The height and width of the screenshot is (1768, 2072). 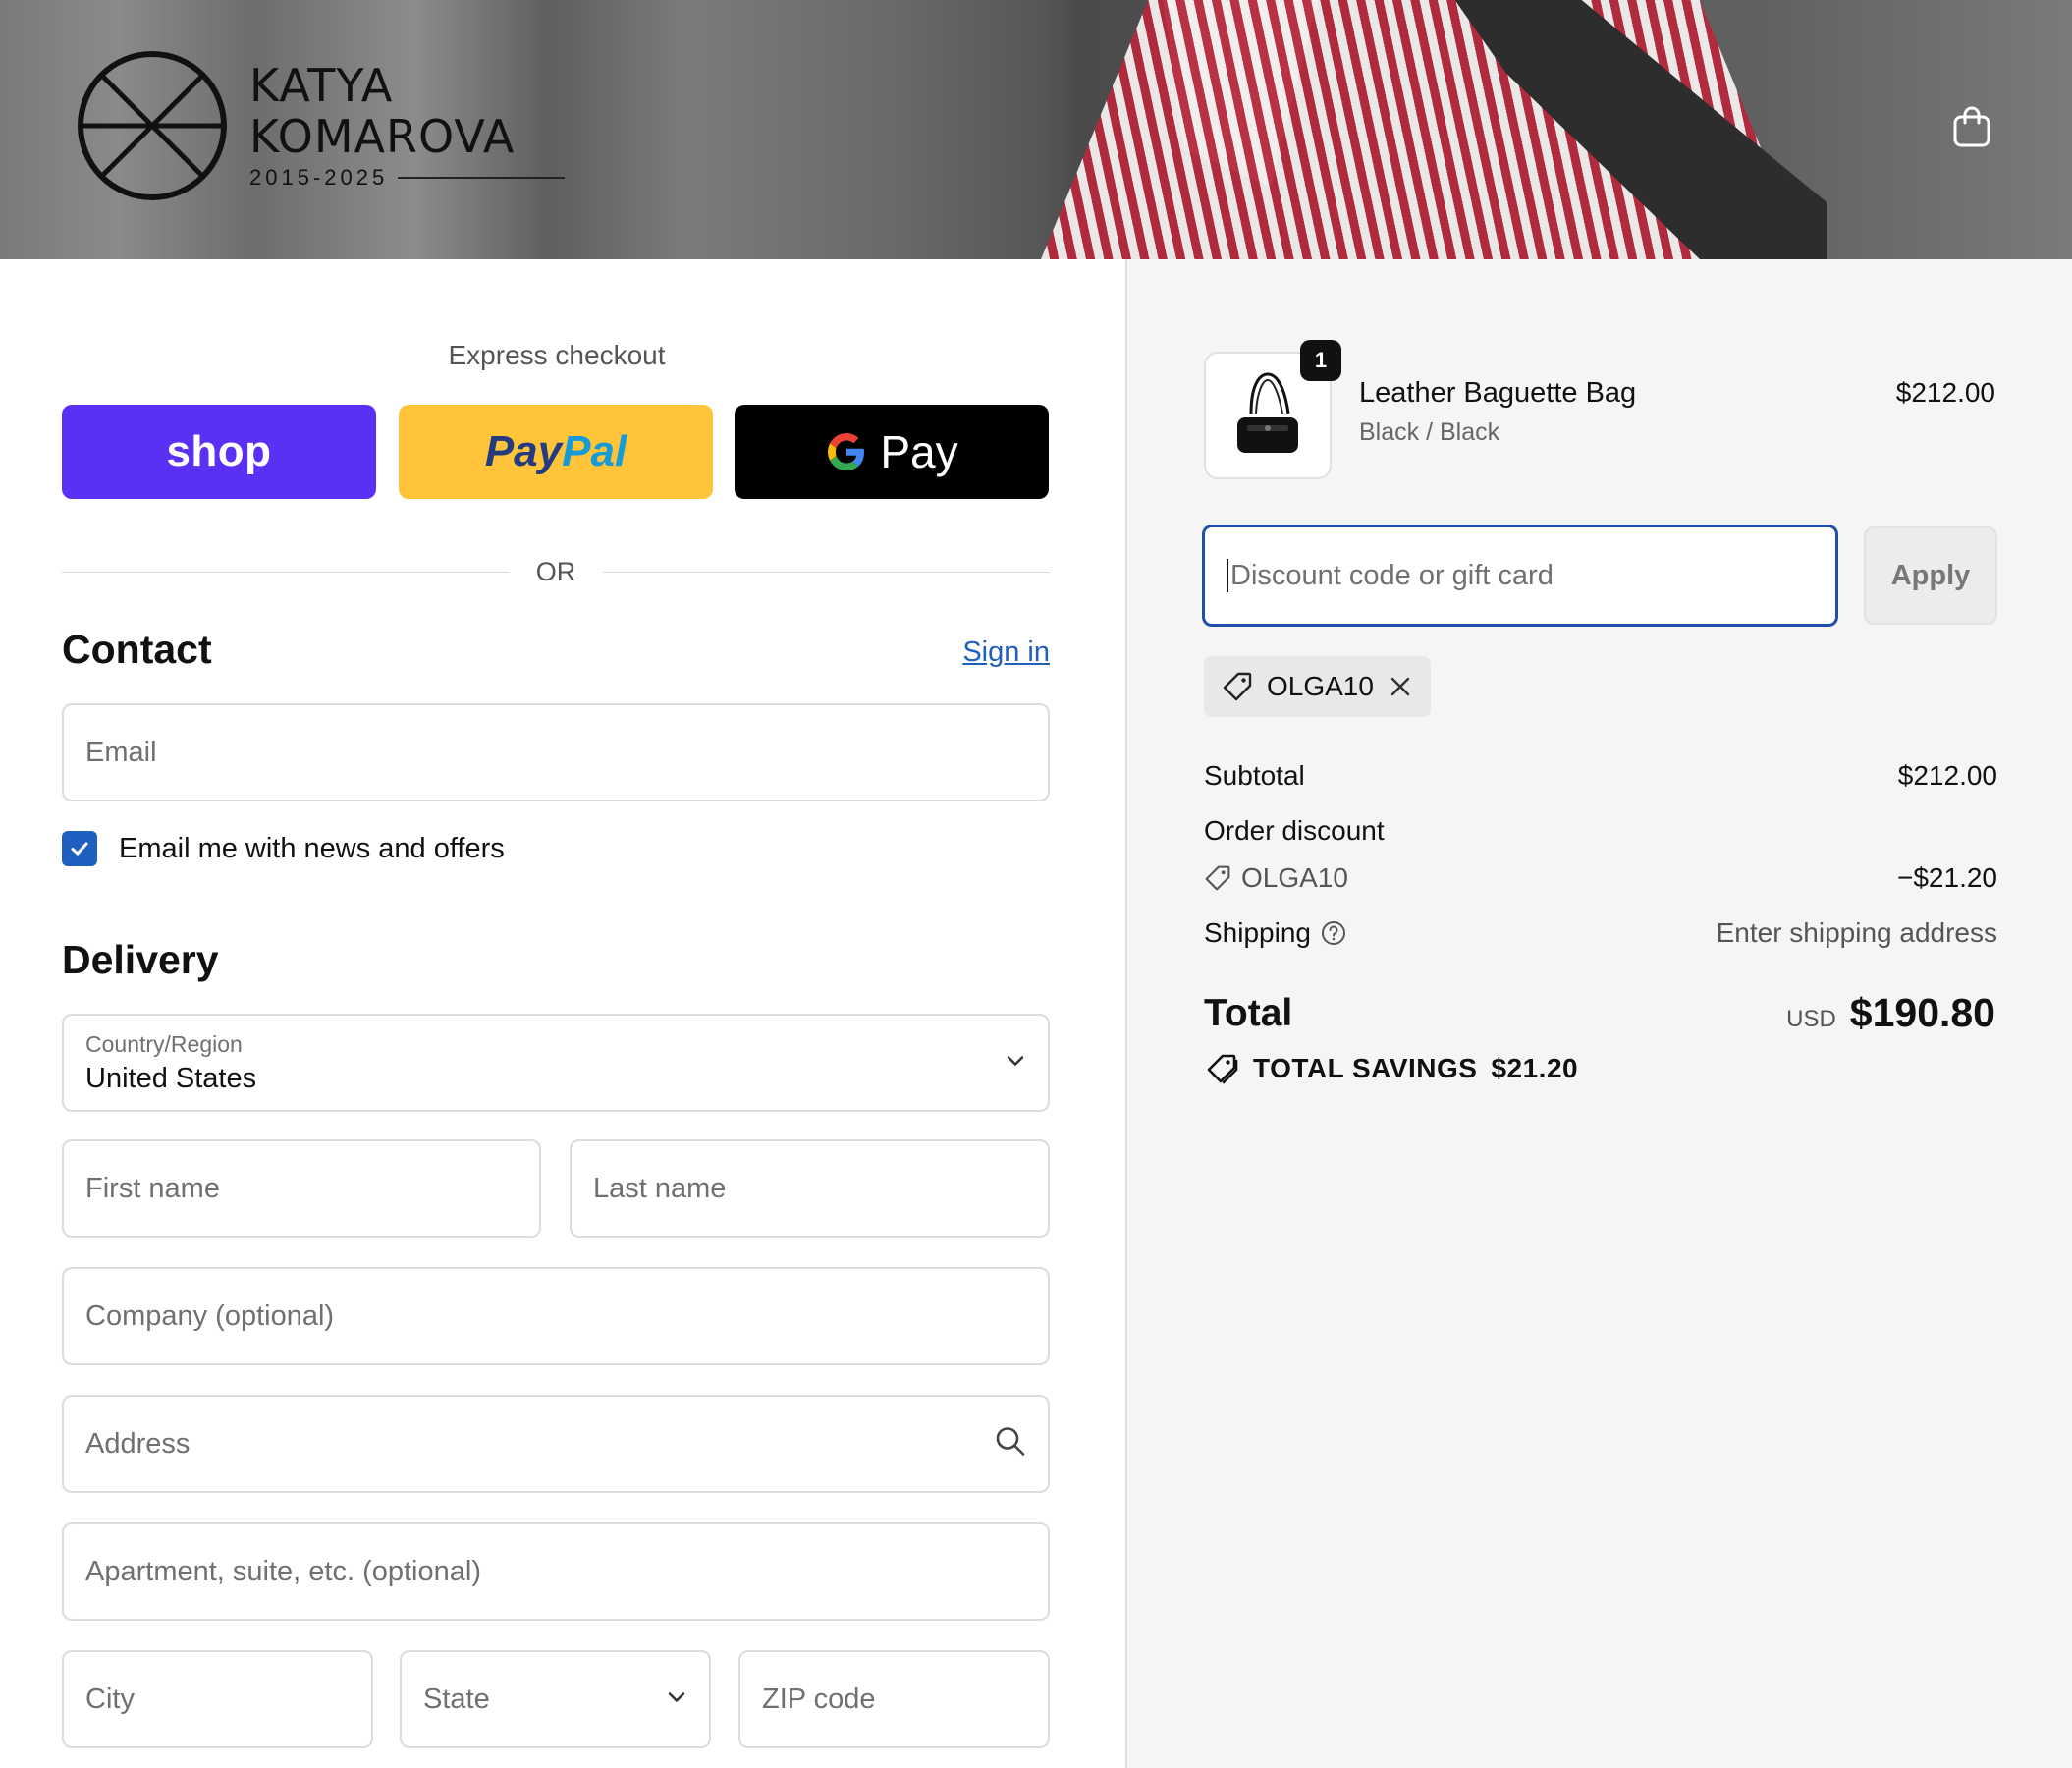 I want to click on brand-logo: KATYA KOMAROVA 2015-2025, so click(x=332, y=125).